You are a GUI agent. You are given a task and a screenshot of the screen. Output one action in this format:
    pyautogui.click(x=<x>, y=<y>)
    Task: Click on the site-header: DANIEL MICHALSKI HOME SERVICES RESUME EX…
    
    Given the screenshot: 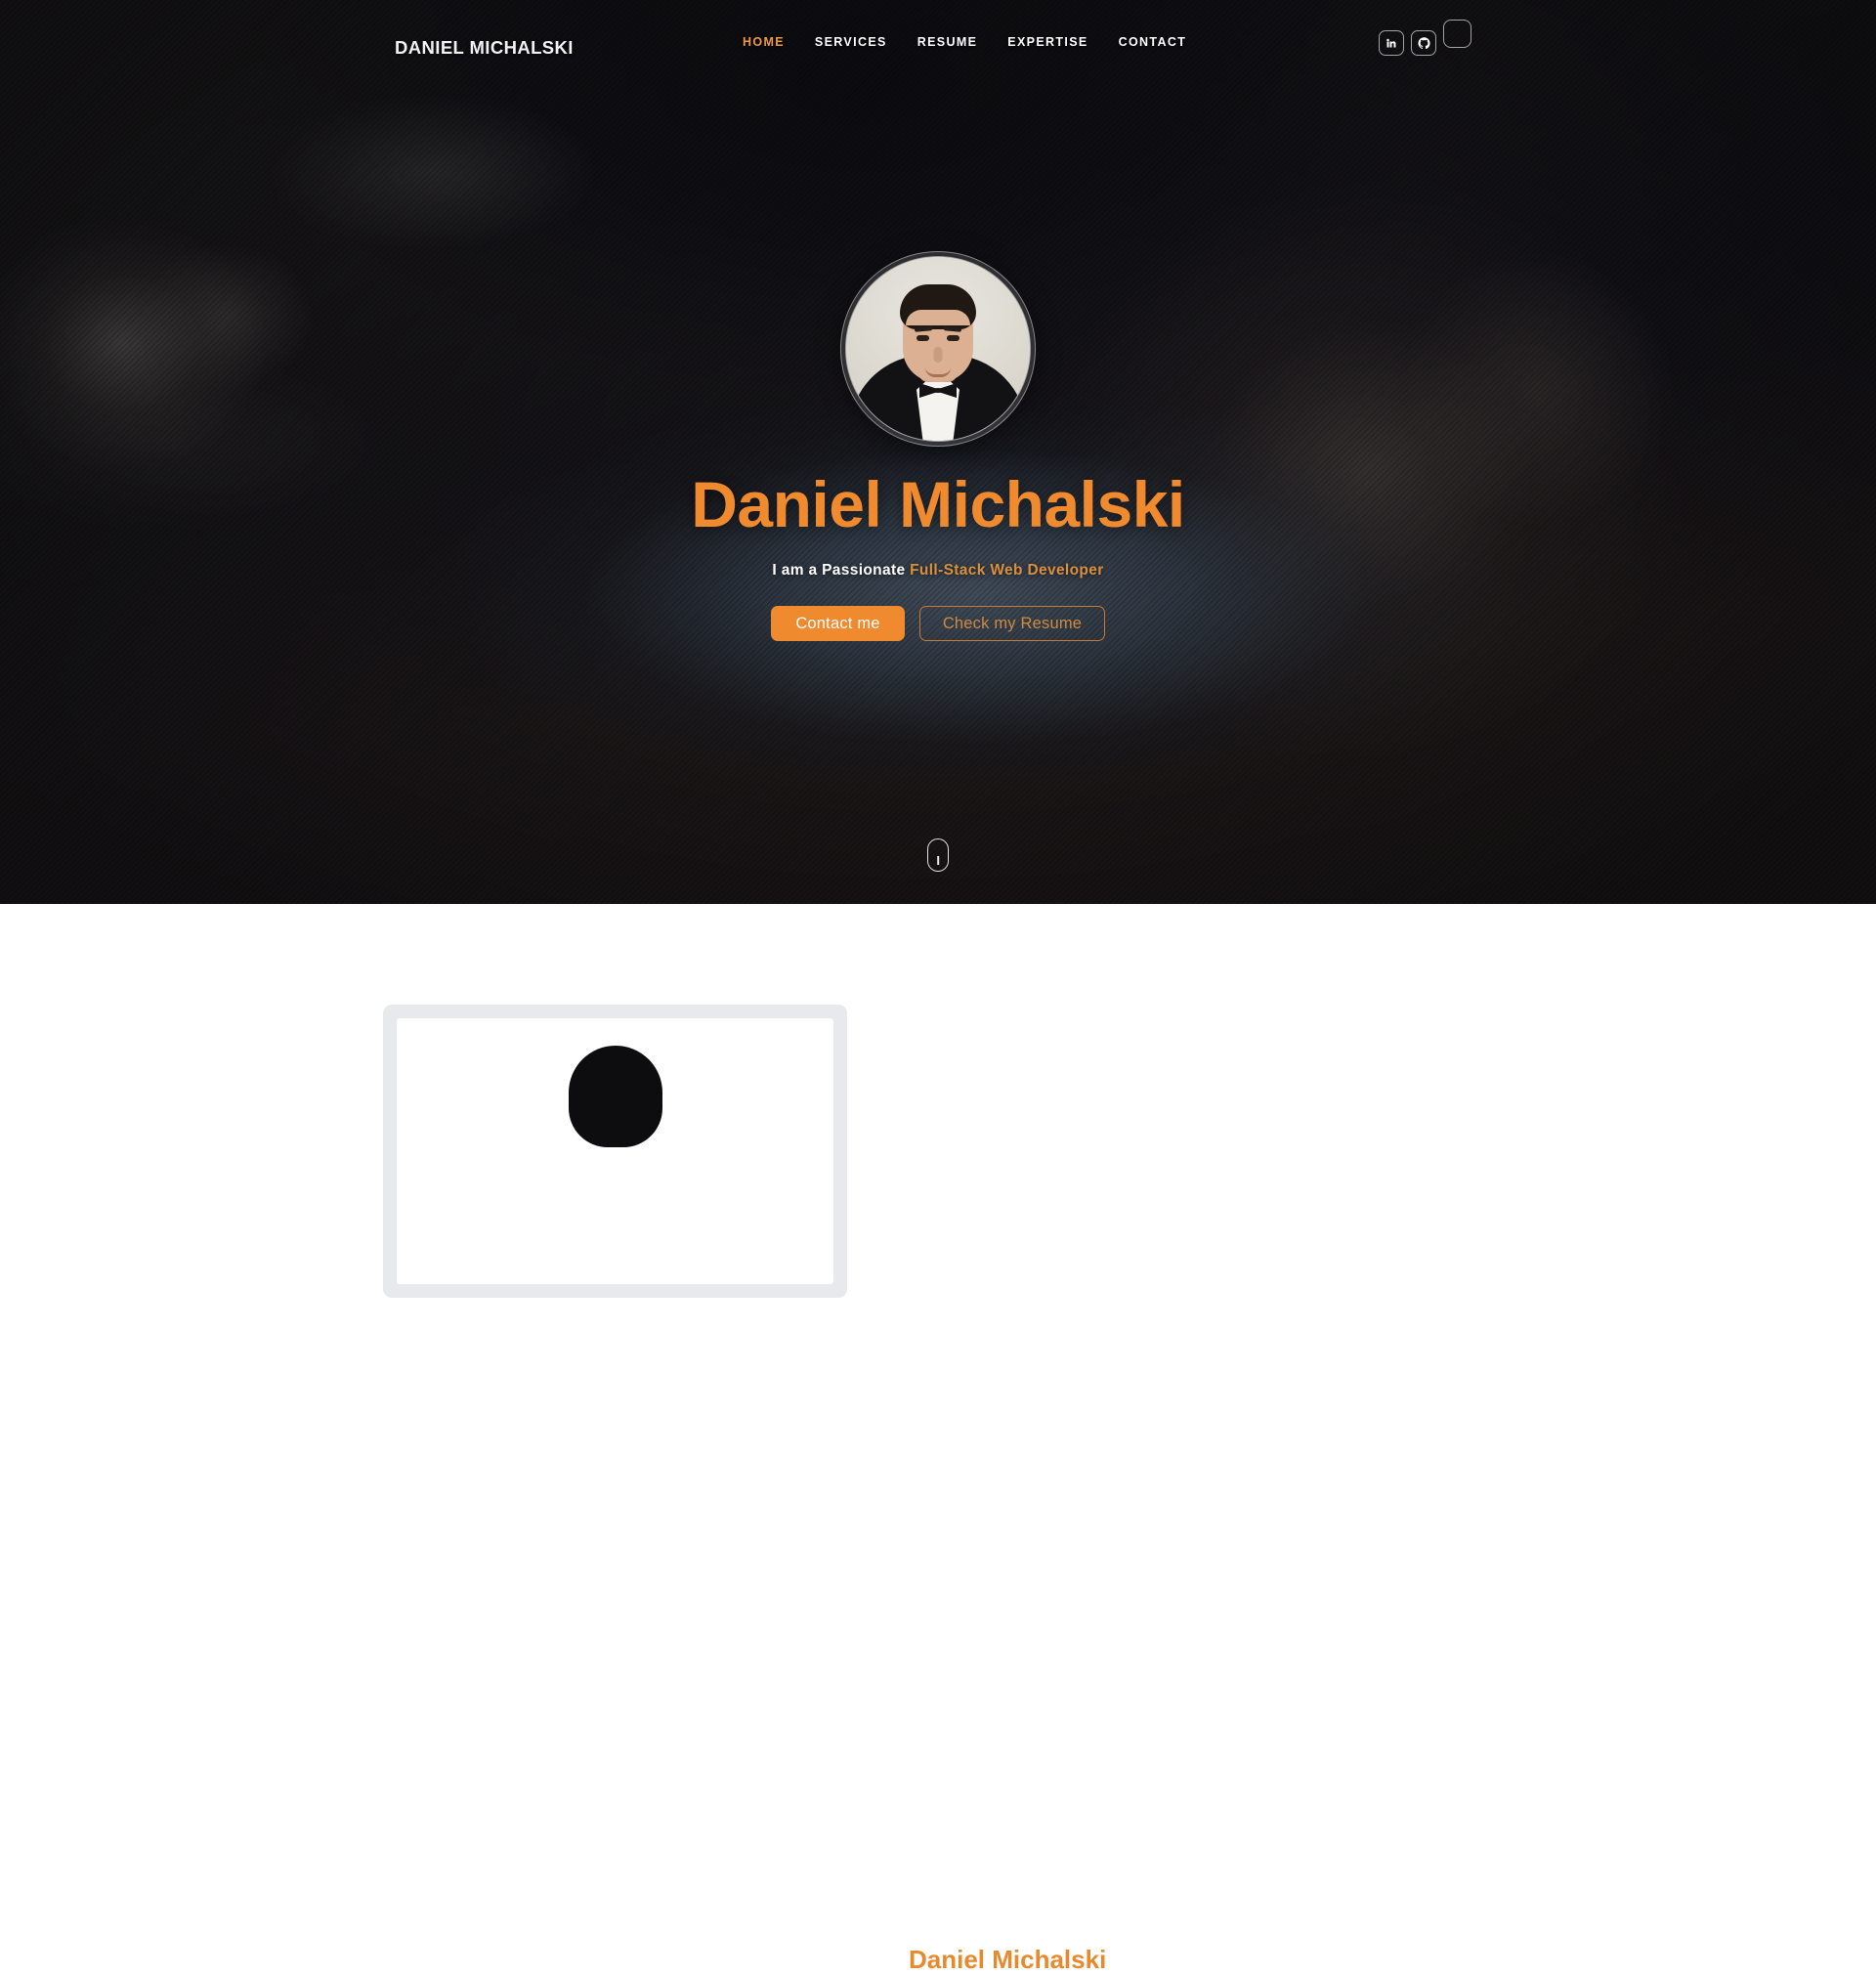 What is the action you would take?
    pyautogui.click(x=938, y=39)
    